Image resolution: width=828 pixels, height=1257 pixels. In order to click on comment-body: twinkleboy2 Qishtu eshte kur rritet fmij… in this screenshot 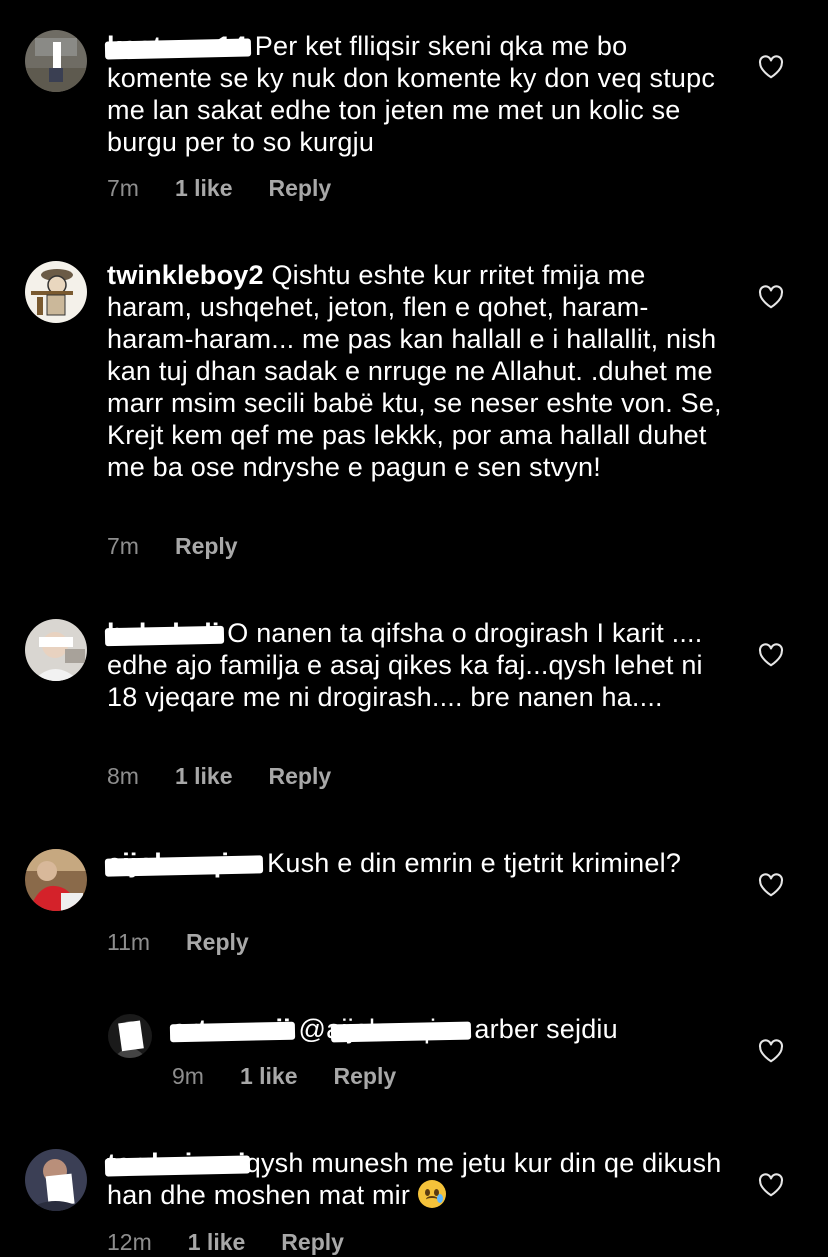, I will do `click(417, 371)`.